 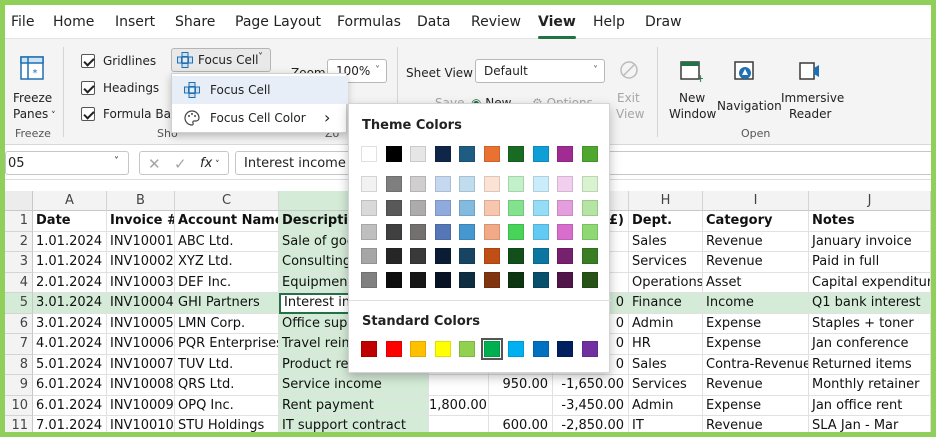 What do you see at coordinates (227, 385) in the screenshot?
I see `table-cell: QRS Ltd.` at bounding box center [227, 385].